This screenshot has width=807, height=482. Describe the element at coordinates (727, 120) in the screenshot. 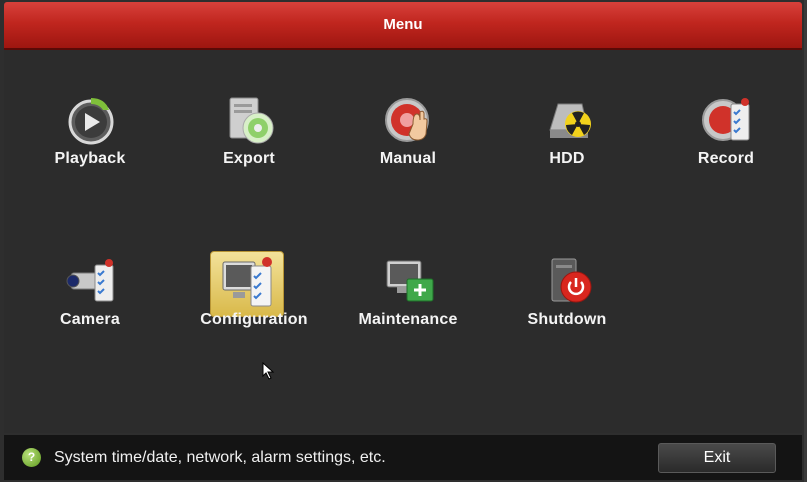

I see `record-schedule-icon` at that location.